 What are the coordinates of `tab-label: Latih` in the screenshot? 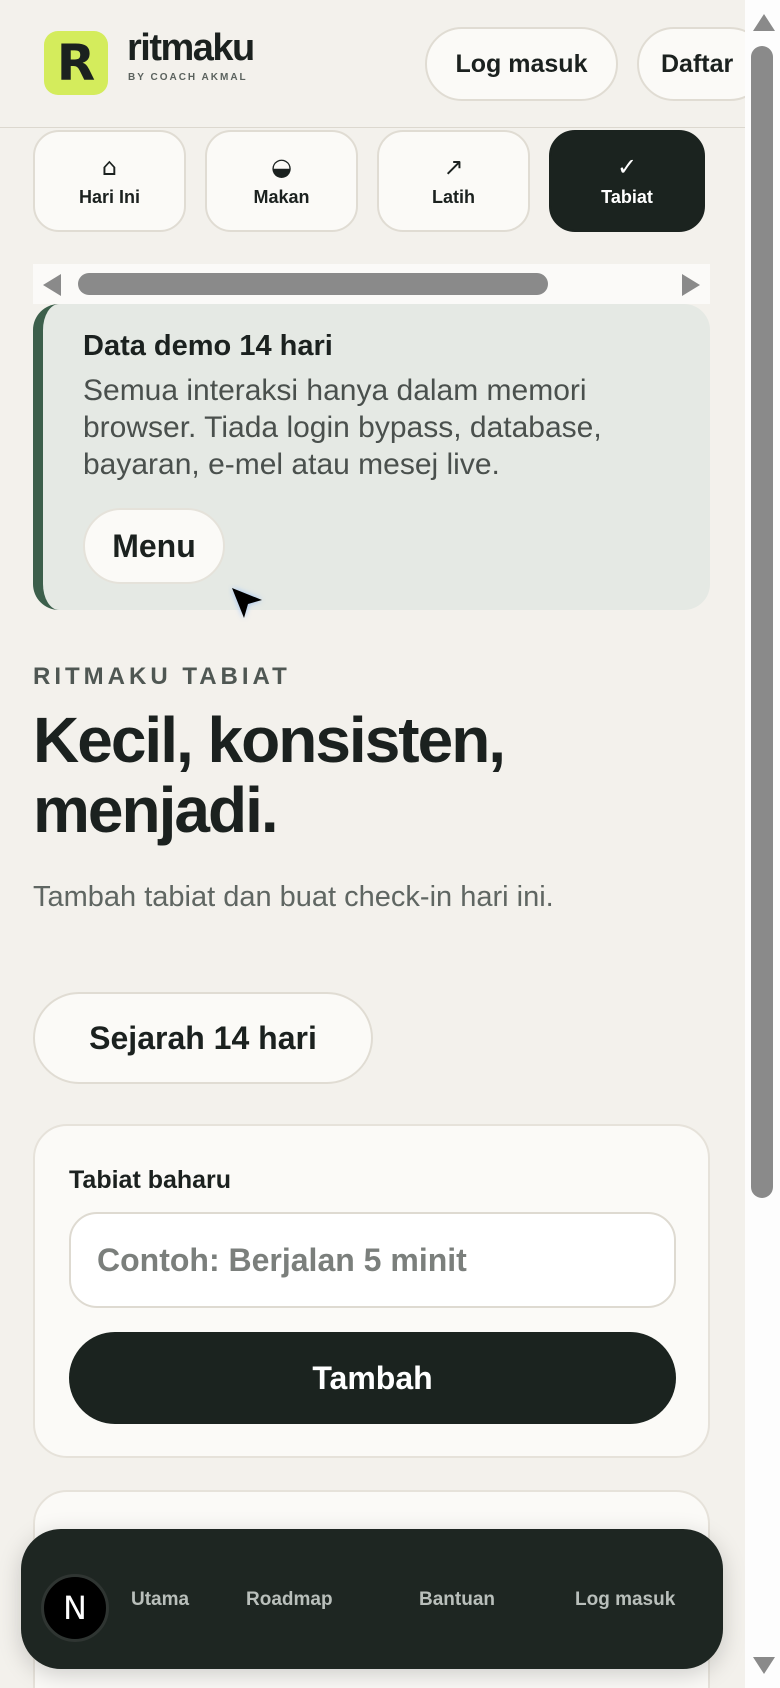 It's located at (453, 196).